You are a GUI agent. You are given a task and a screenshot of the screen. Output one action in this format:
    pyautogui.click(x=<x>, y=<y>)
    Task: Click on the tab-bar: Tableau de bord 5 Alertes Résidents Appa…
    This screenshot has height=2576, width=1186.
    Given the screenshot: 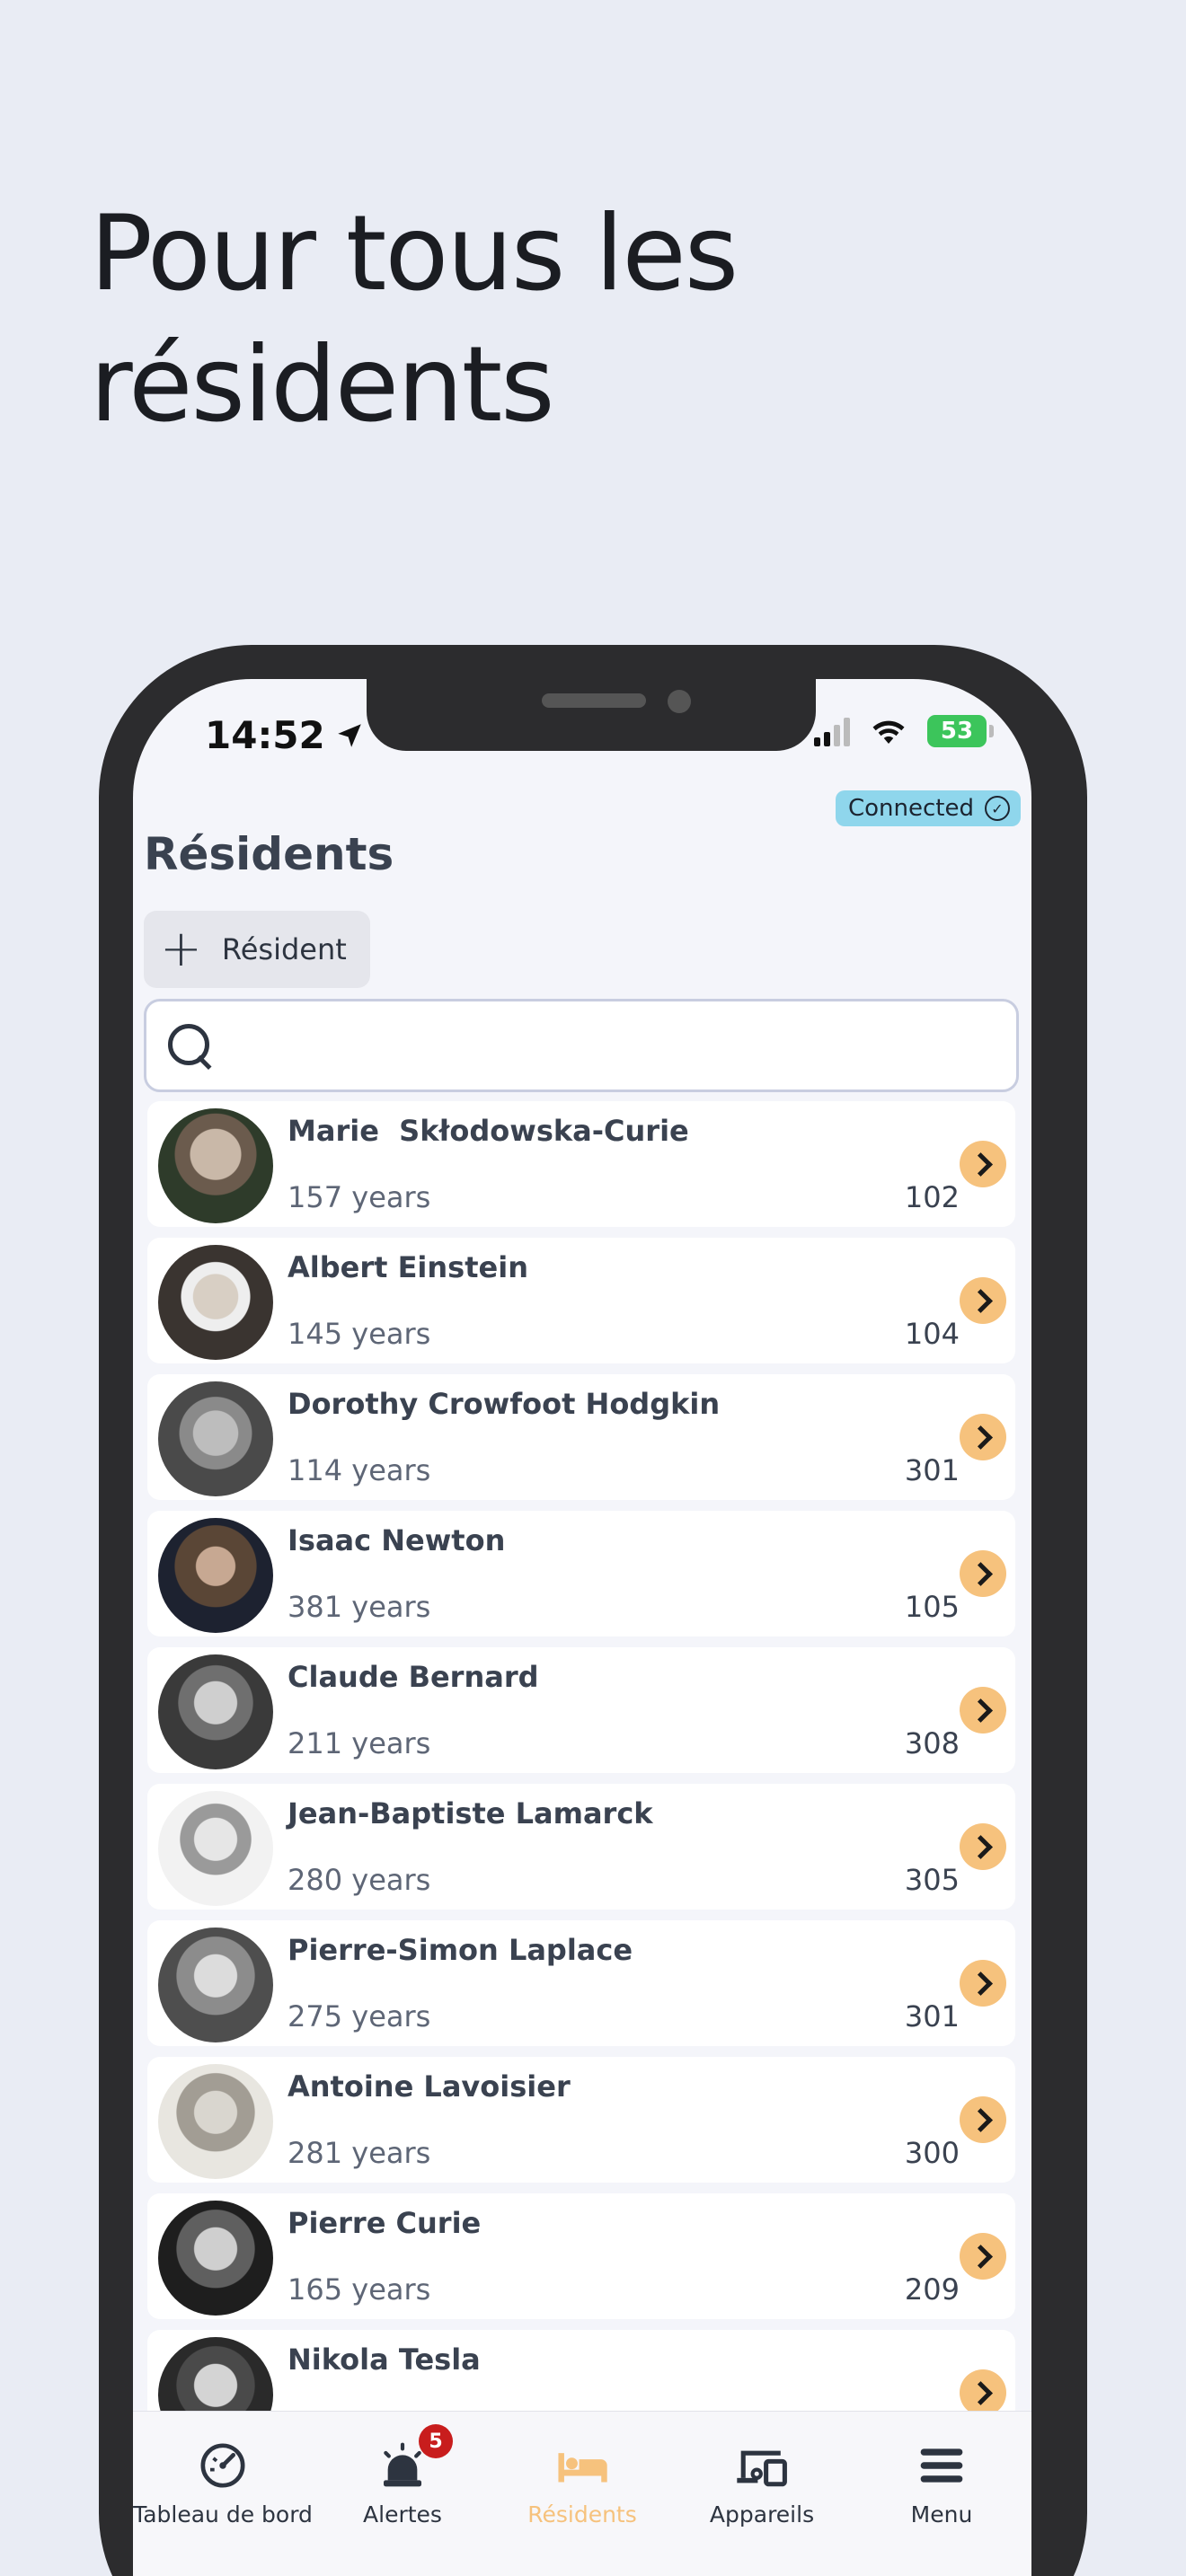 What is the action you would take?
    pyautogui.click(x=582, y=2493)
    